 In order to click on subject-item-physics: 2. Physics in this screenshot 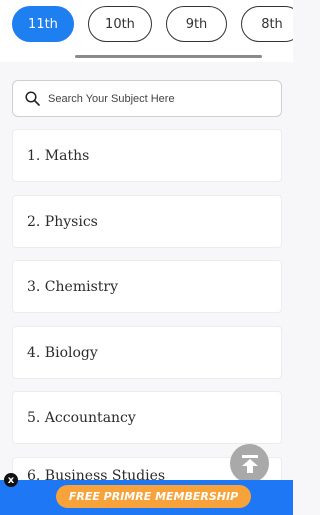, I will do `click(147, 221)`.